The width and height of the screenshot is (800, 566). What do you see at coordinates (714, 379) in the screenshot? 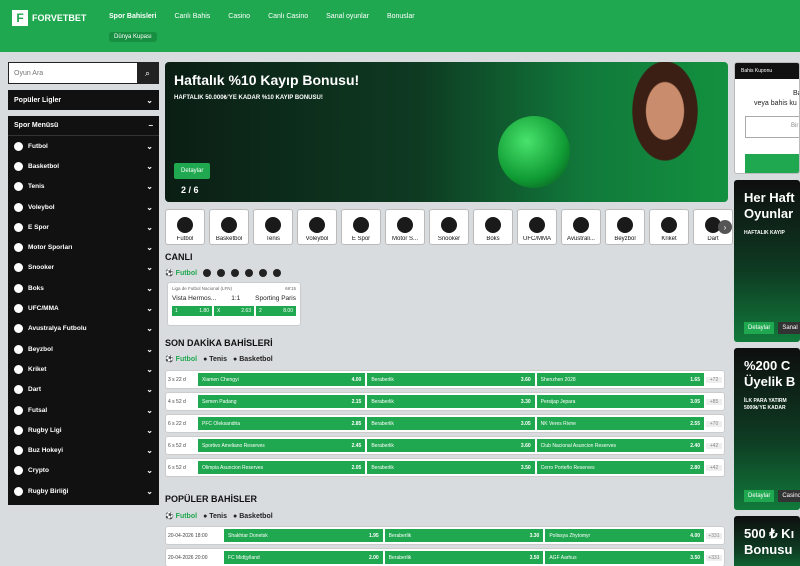
I see `more-markets-button: +72` at bounding box center [714, 379].